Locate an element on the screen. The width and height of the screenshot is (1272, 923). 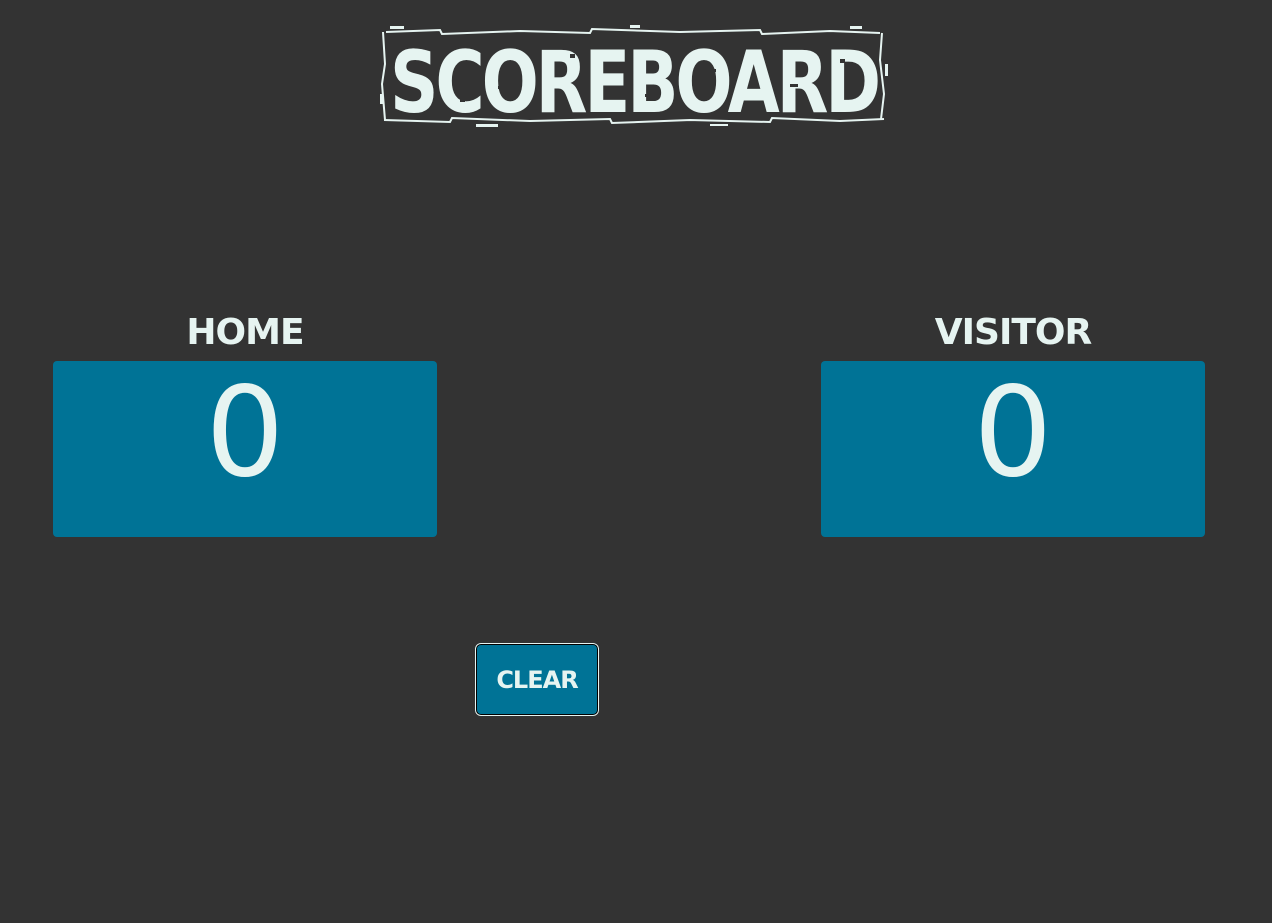
home-score-box: 0 is located at coordinates (245, 449).